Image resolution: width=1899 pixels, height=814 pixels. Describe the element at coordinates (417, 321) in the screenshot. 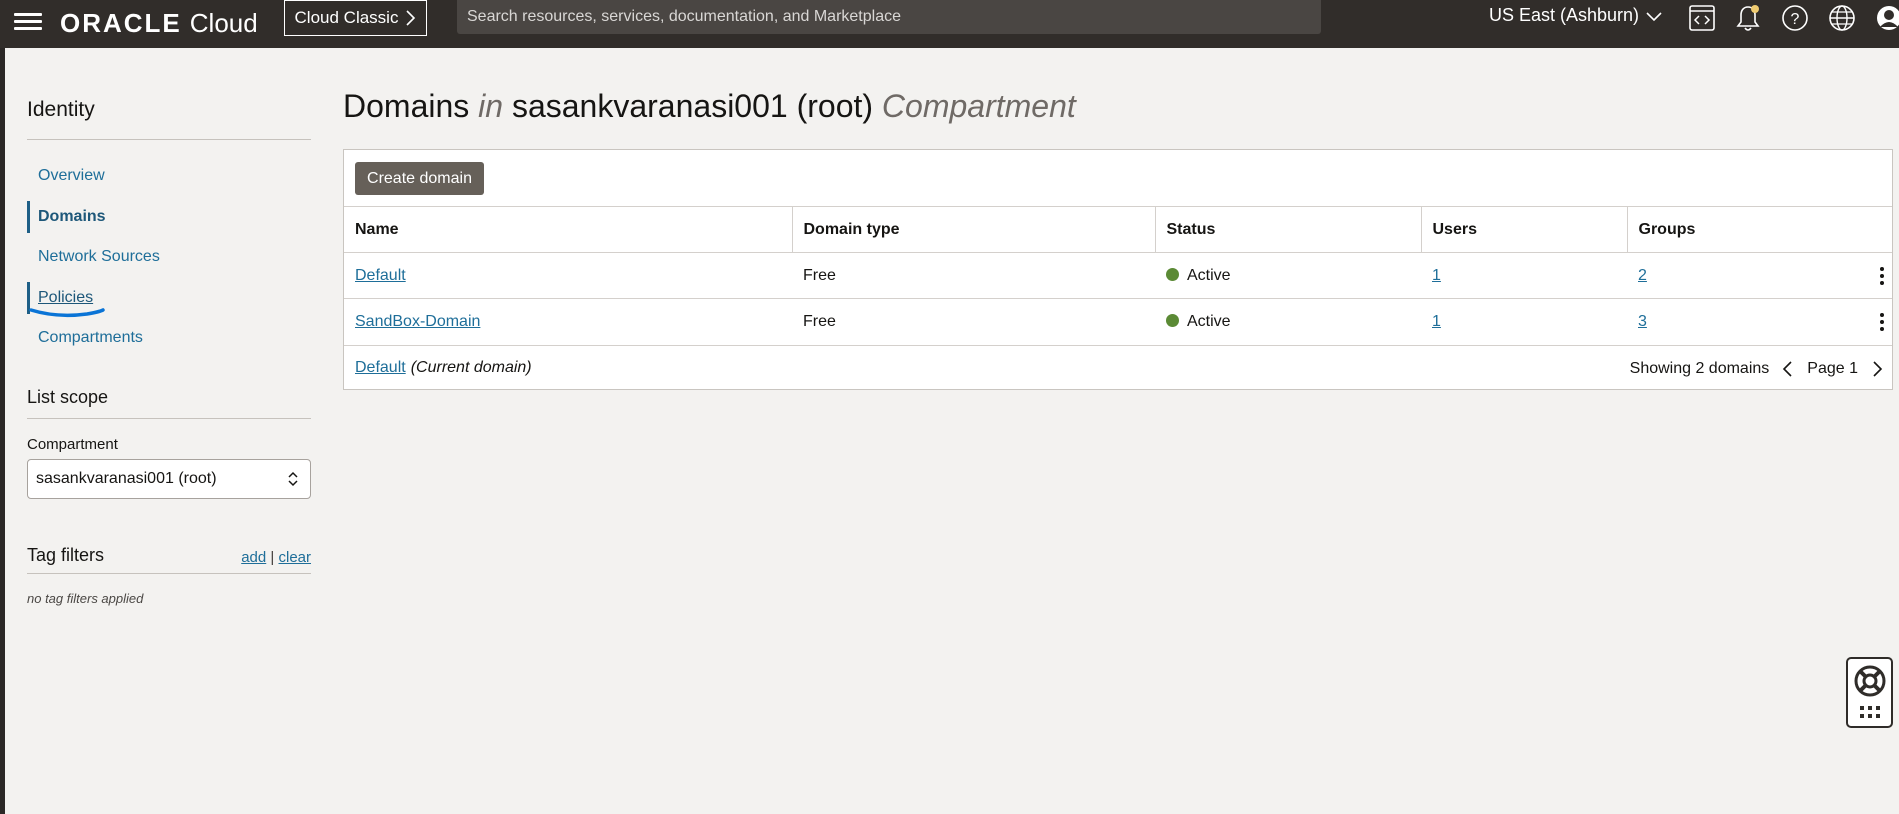

I see `domain-link: SandBox-Domain` at that location.